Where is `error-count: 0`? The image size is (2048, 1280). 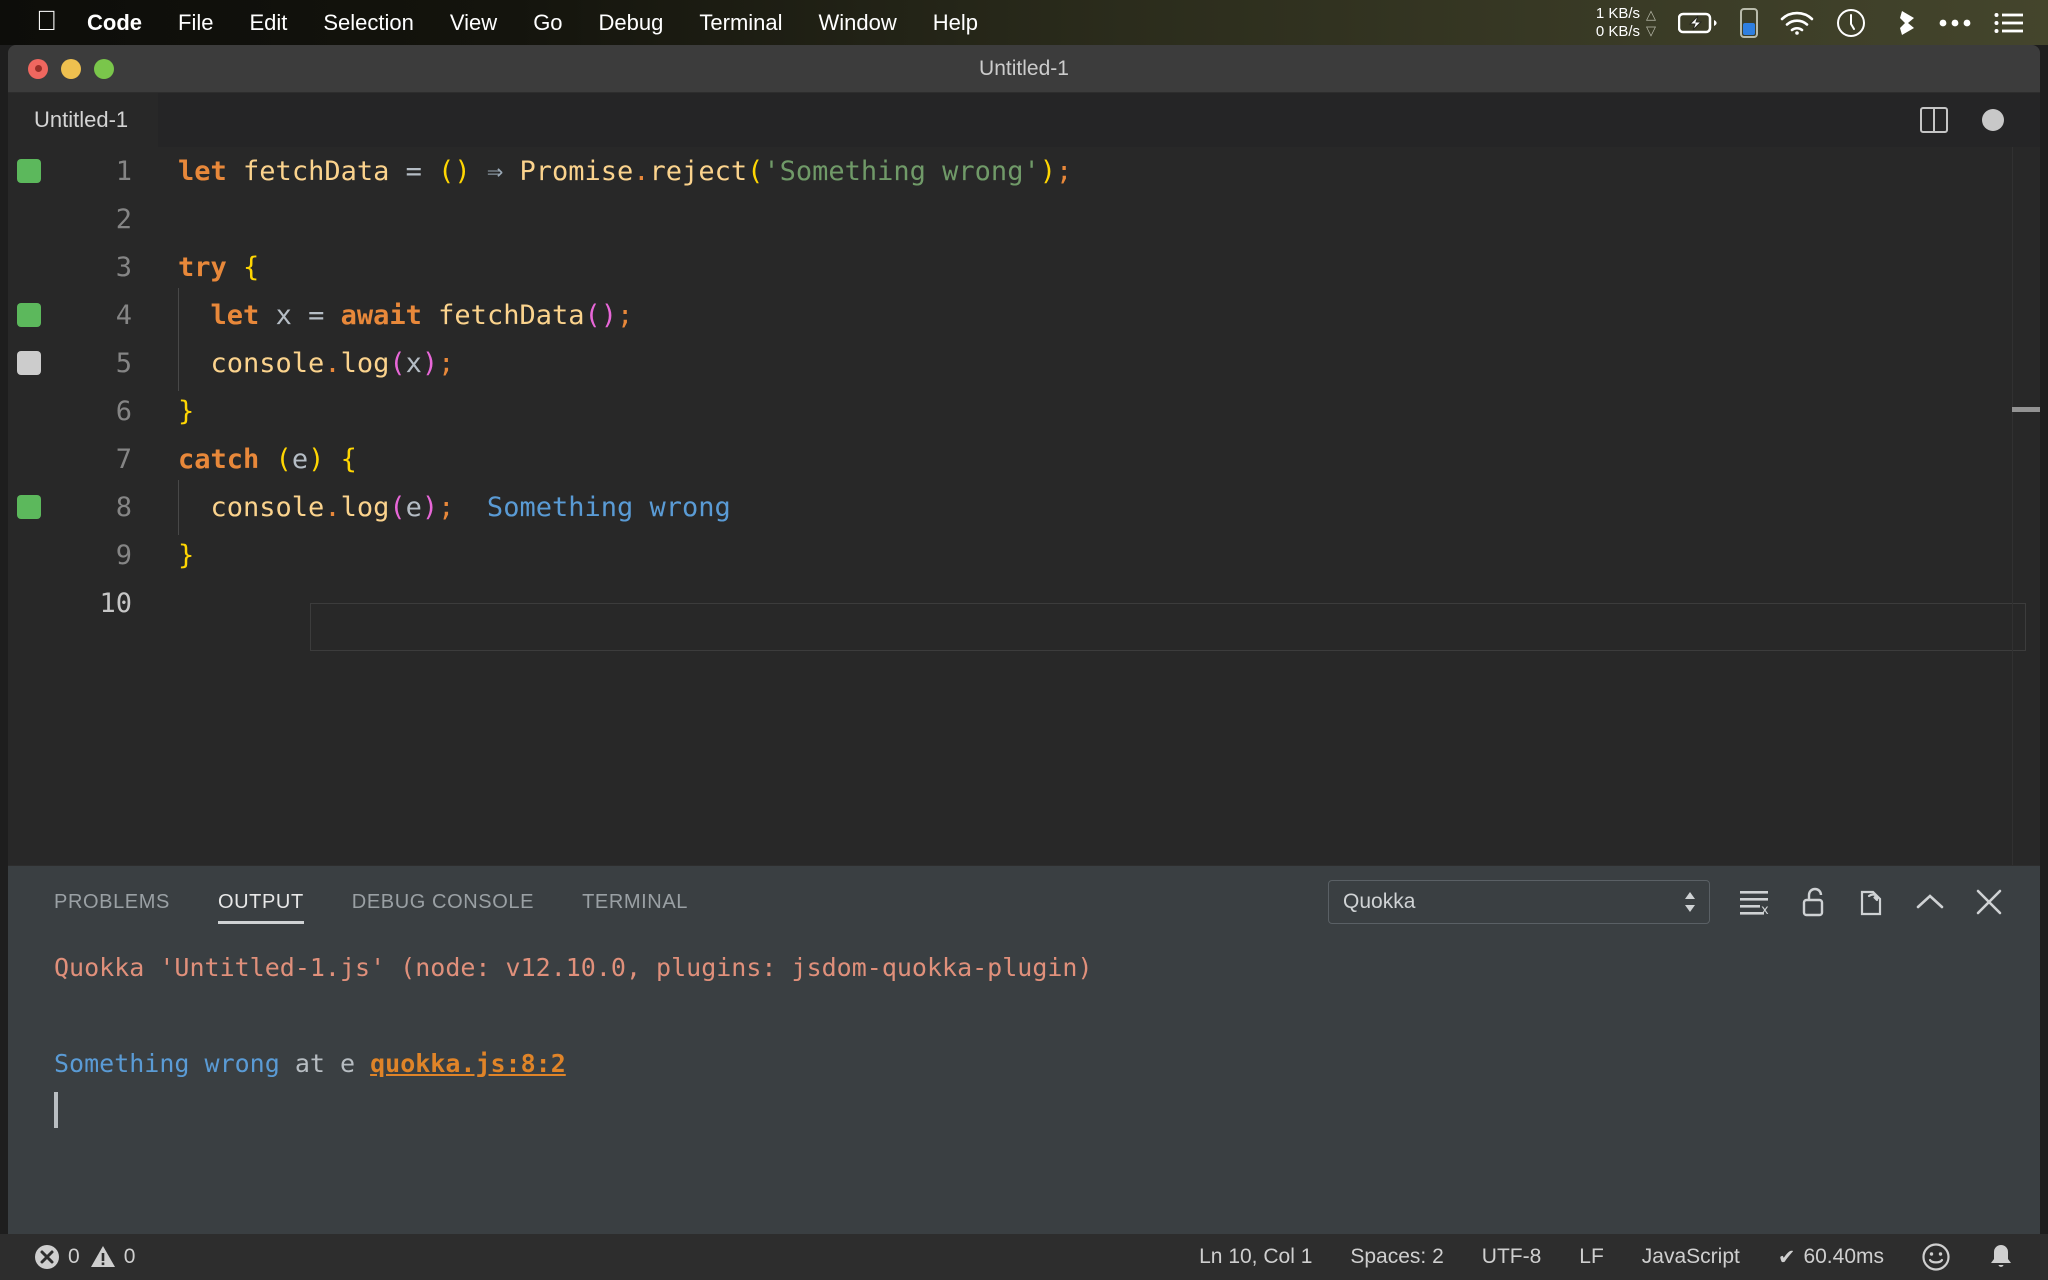 error-count: 0 is located at coordinates (74, 1256).